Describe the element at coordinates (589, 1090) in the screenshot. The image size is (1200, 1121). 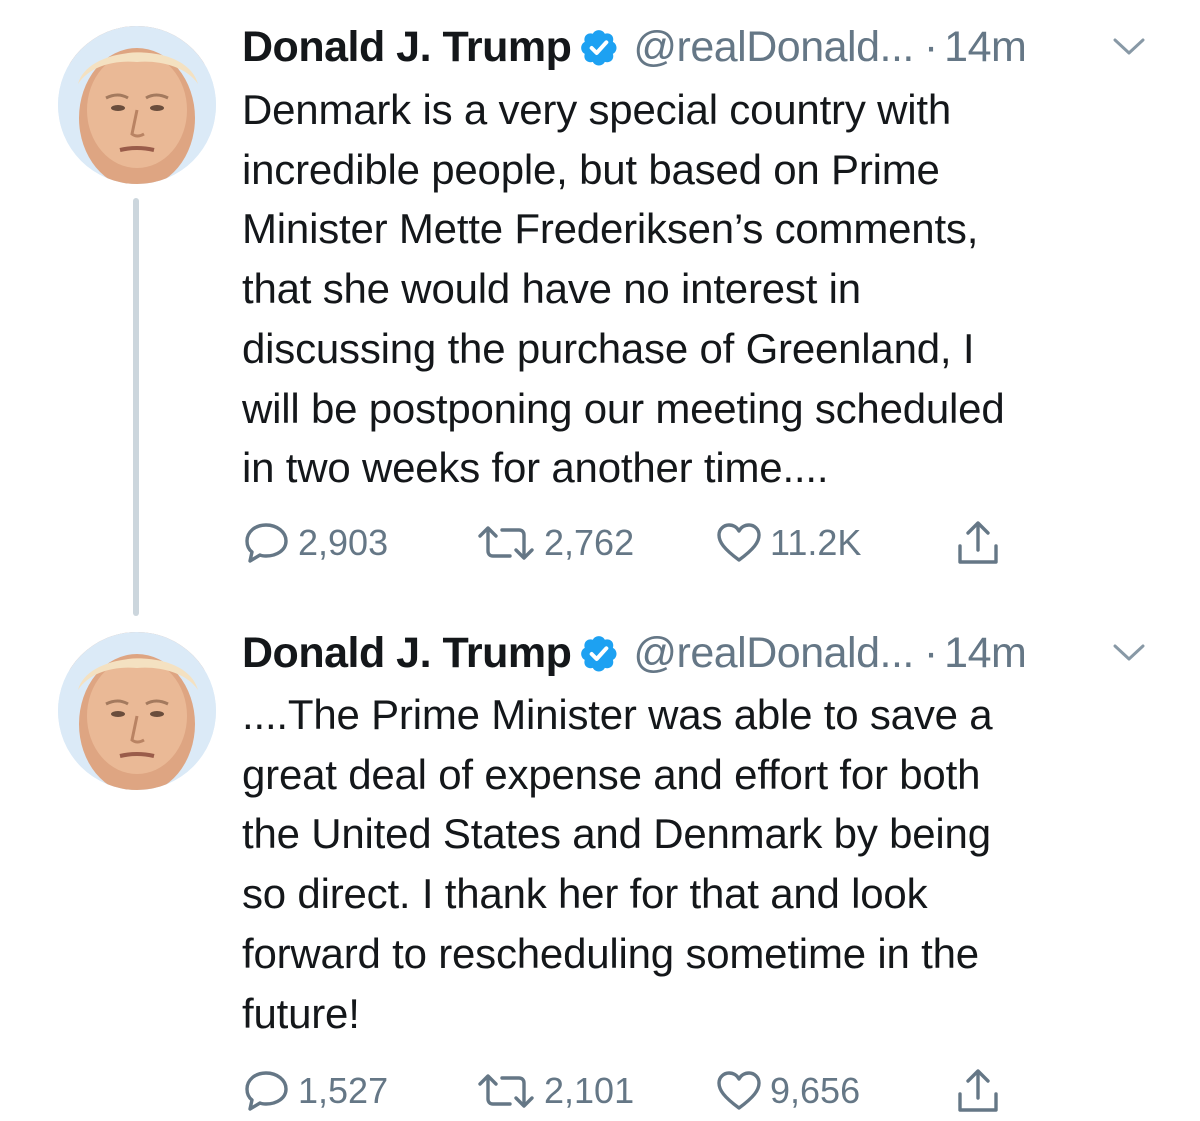
I see `retweet-count: 2,101` at that location.